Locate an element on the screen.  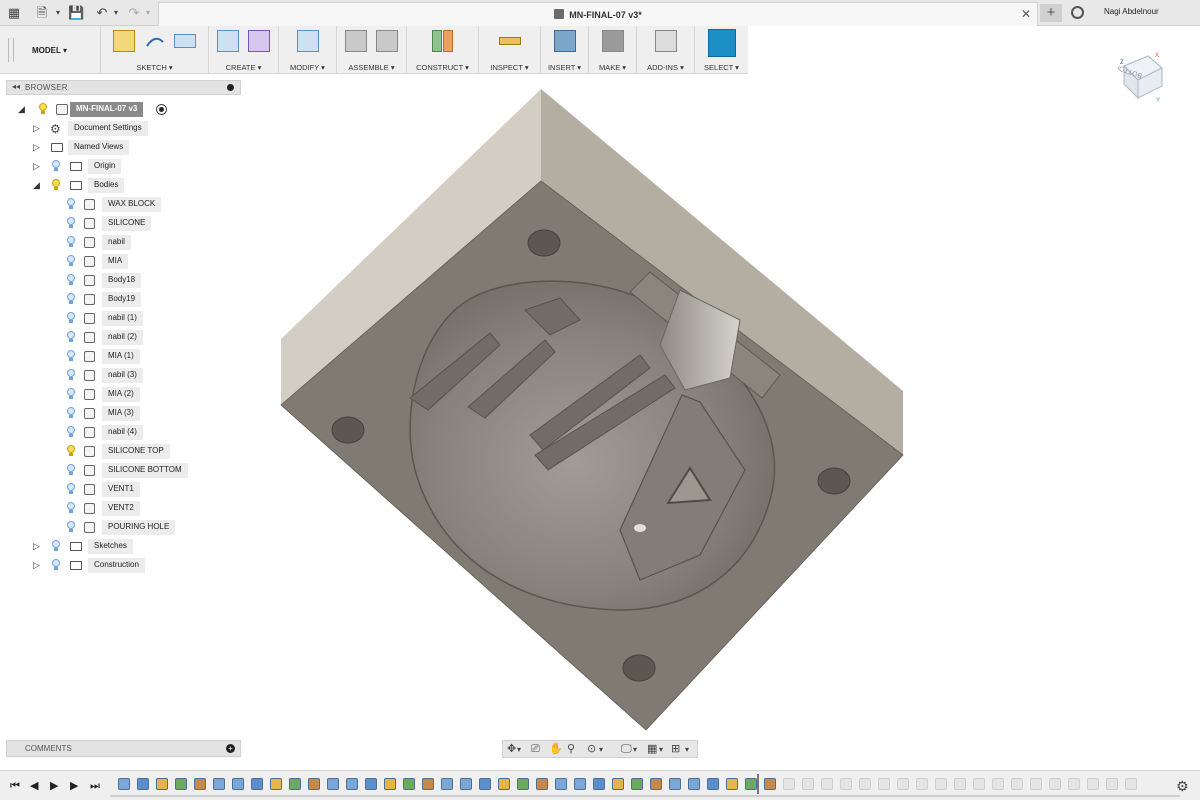
apps-grid-icon: ▦ is located at coordinates (14, 13).